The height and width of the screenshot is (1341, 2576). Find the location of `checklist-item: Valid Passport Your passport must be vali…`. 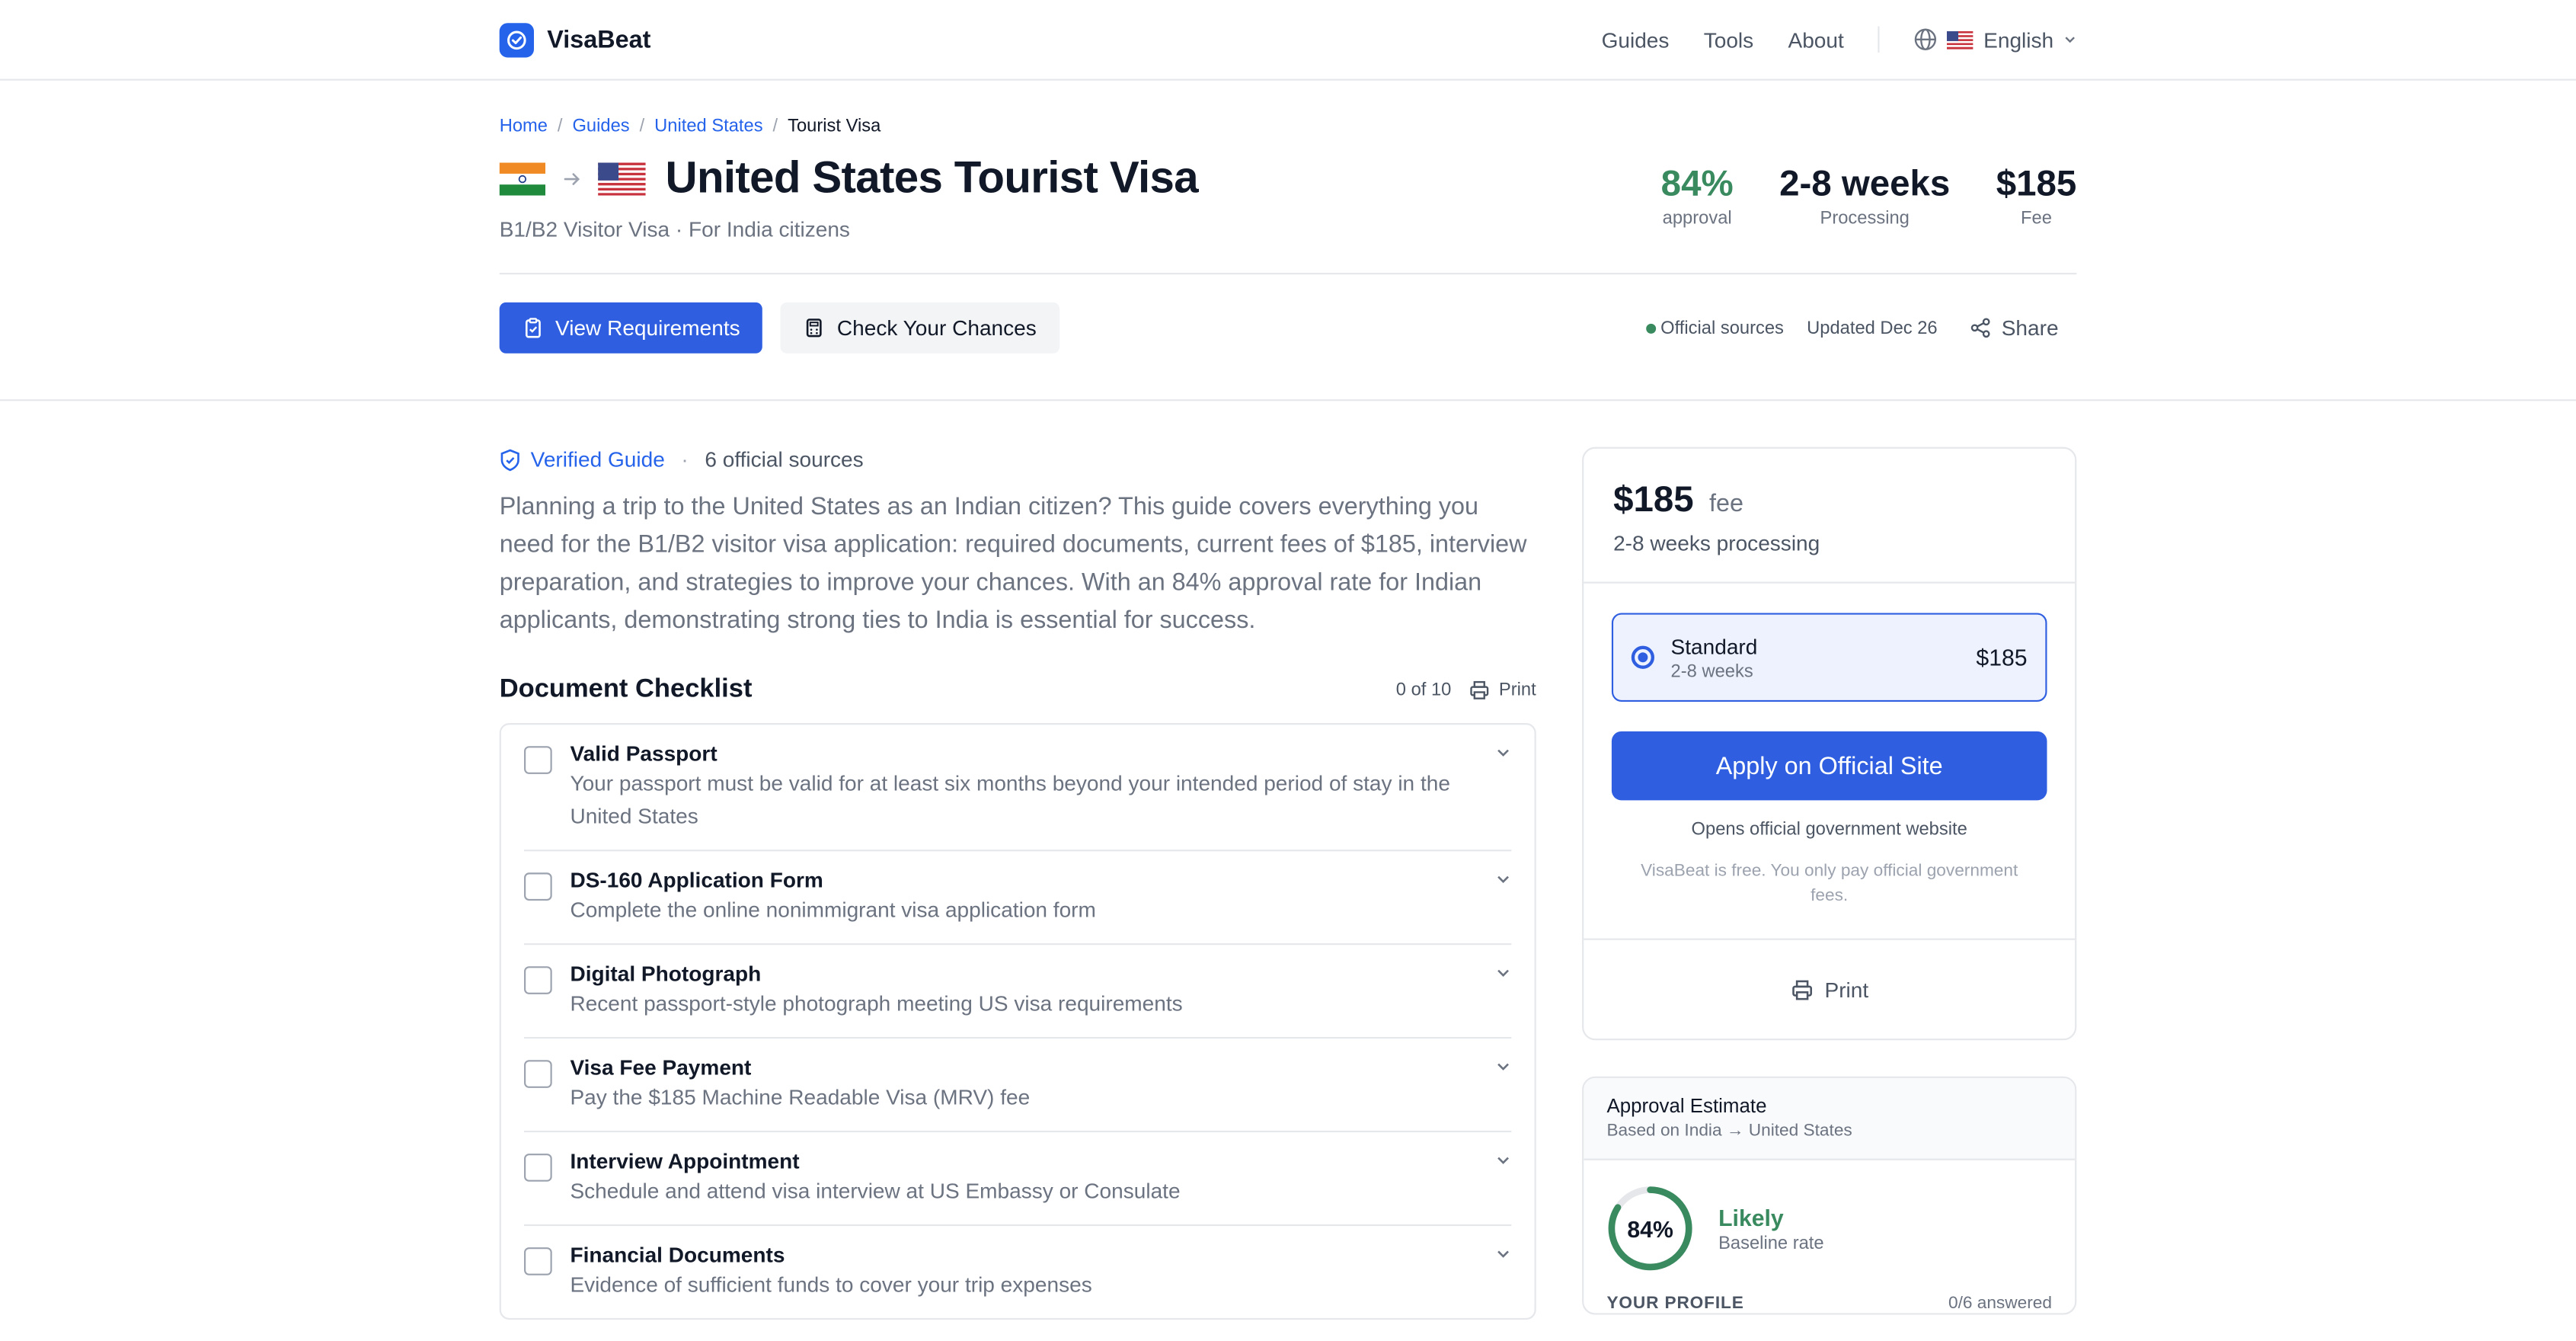

checklist-item: Valid Passport Your passport must be vali… is located at coordinates (1018, 788).